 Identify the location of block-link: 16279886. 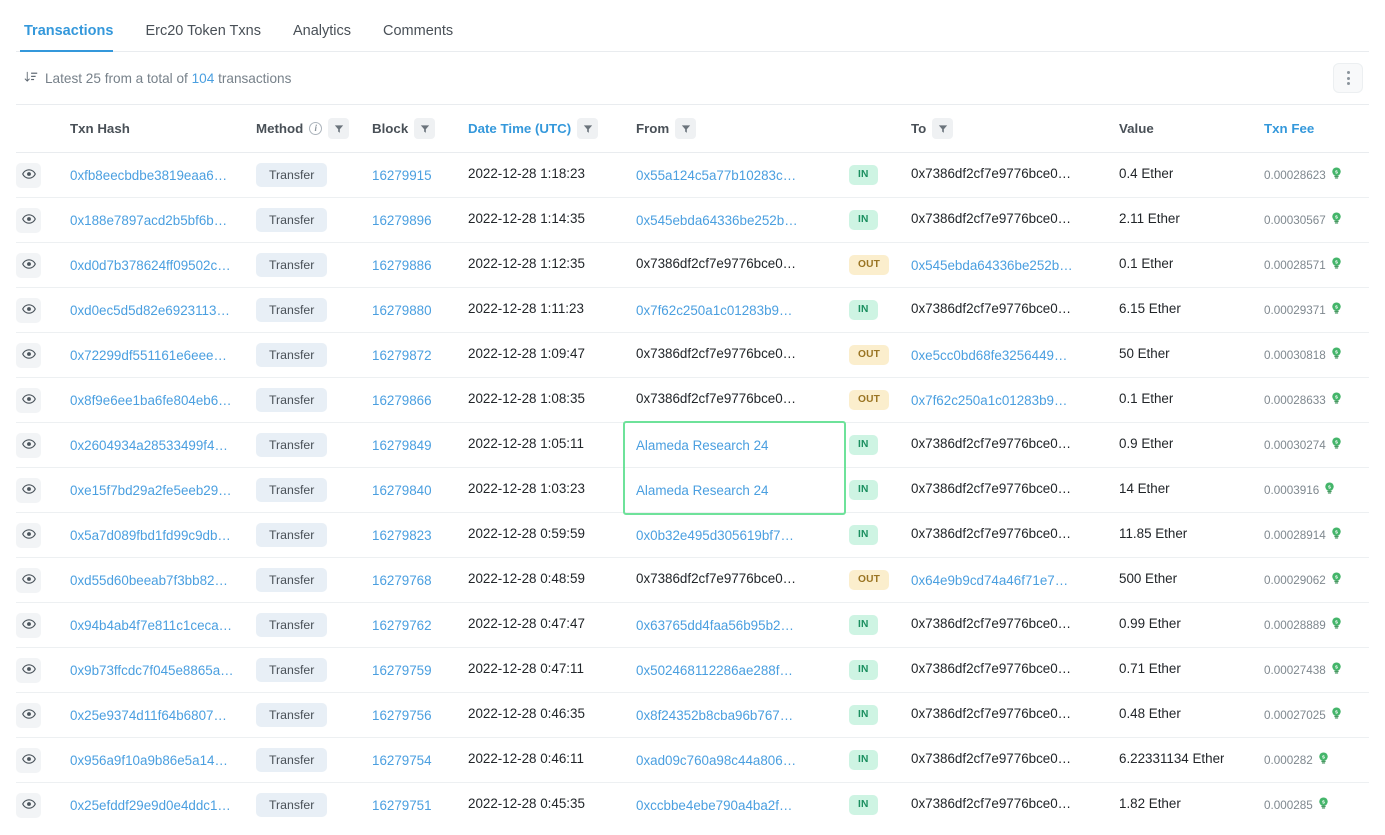
(402, 265).